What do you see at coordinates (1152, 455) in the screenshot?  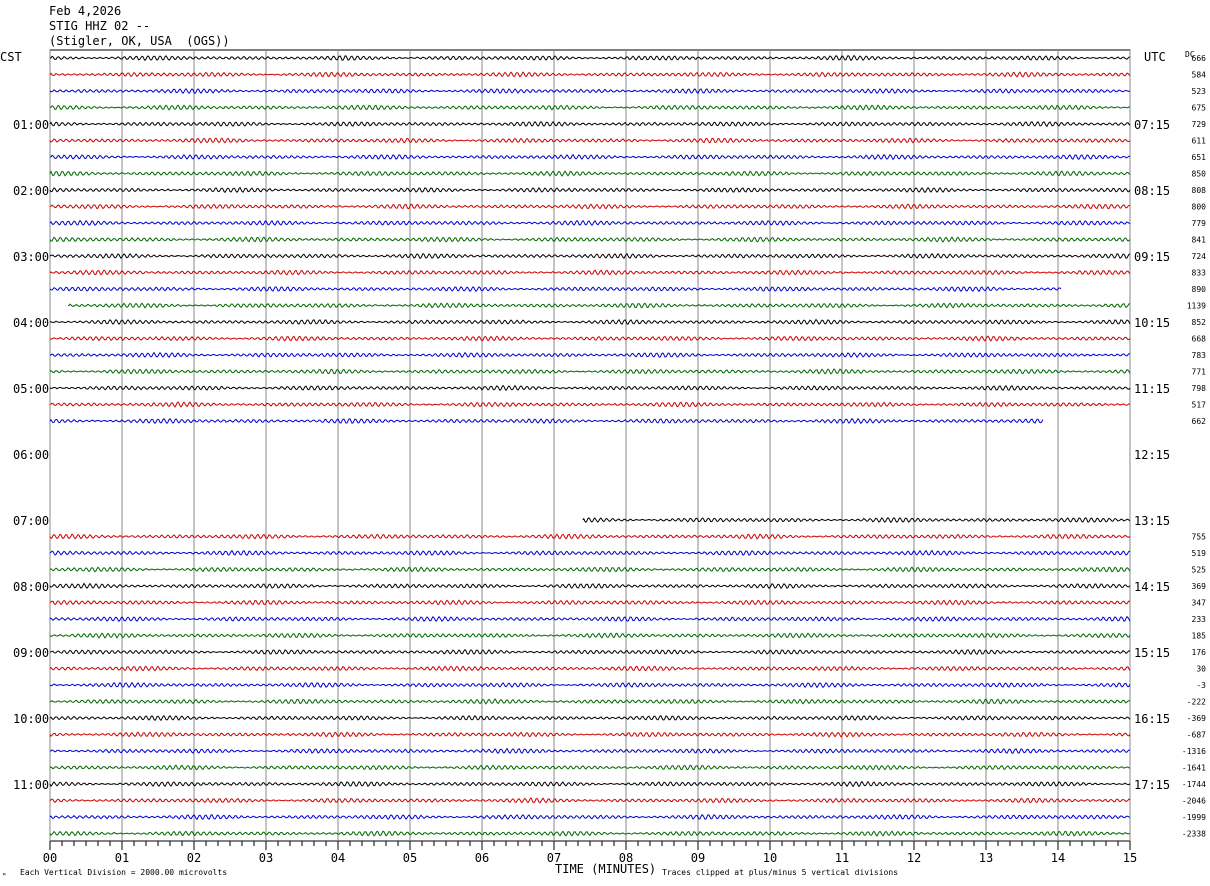 I see `right-time-label: 12:15` at bounding box center [1152, 455].